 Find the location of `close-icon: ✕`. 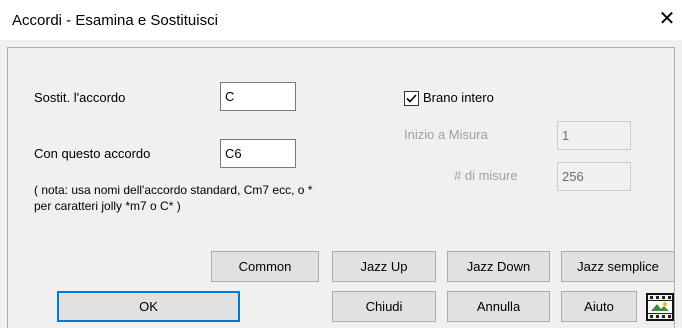

close-icon: ✕ is located at coordinates (667, 19).